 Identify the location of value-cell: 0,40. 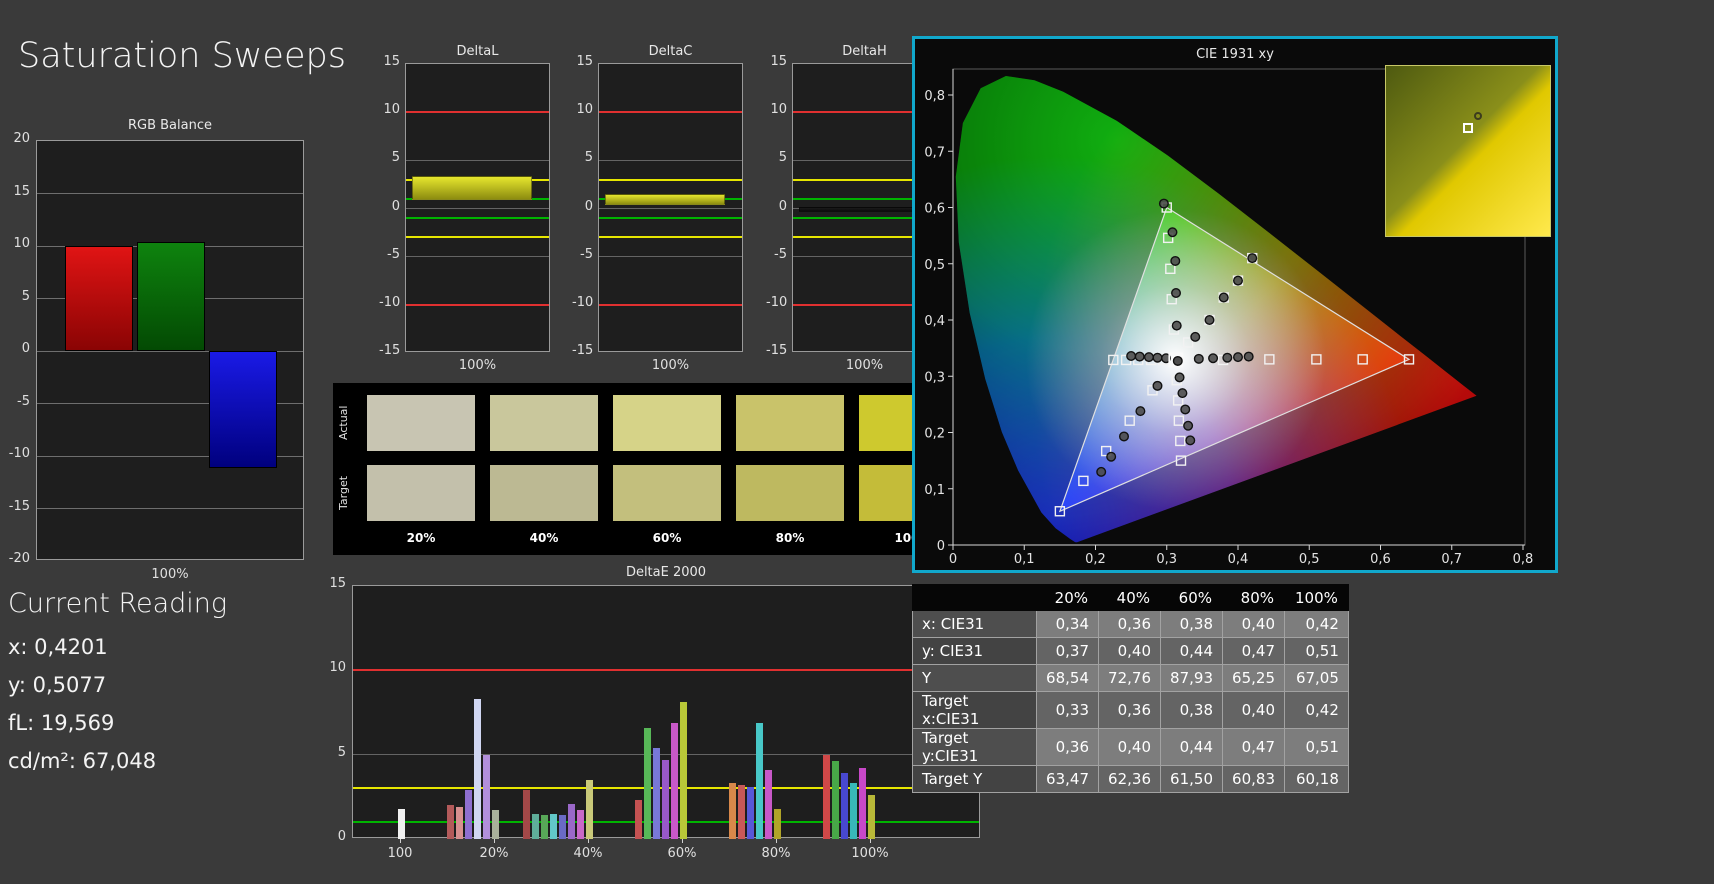
(1253, 624).